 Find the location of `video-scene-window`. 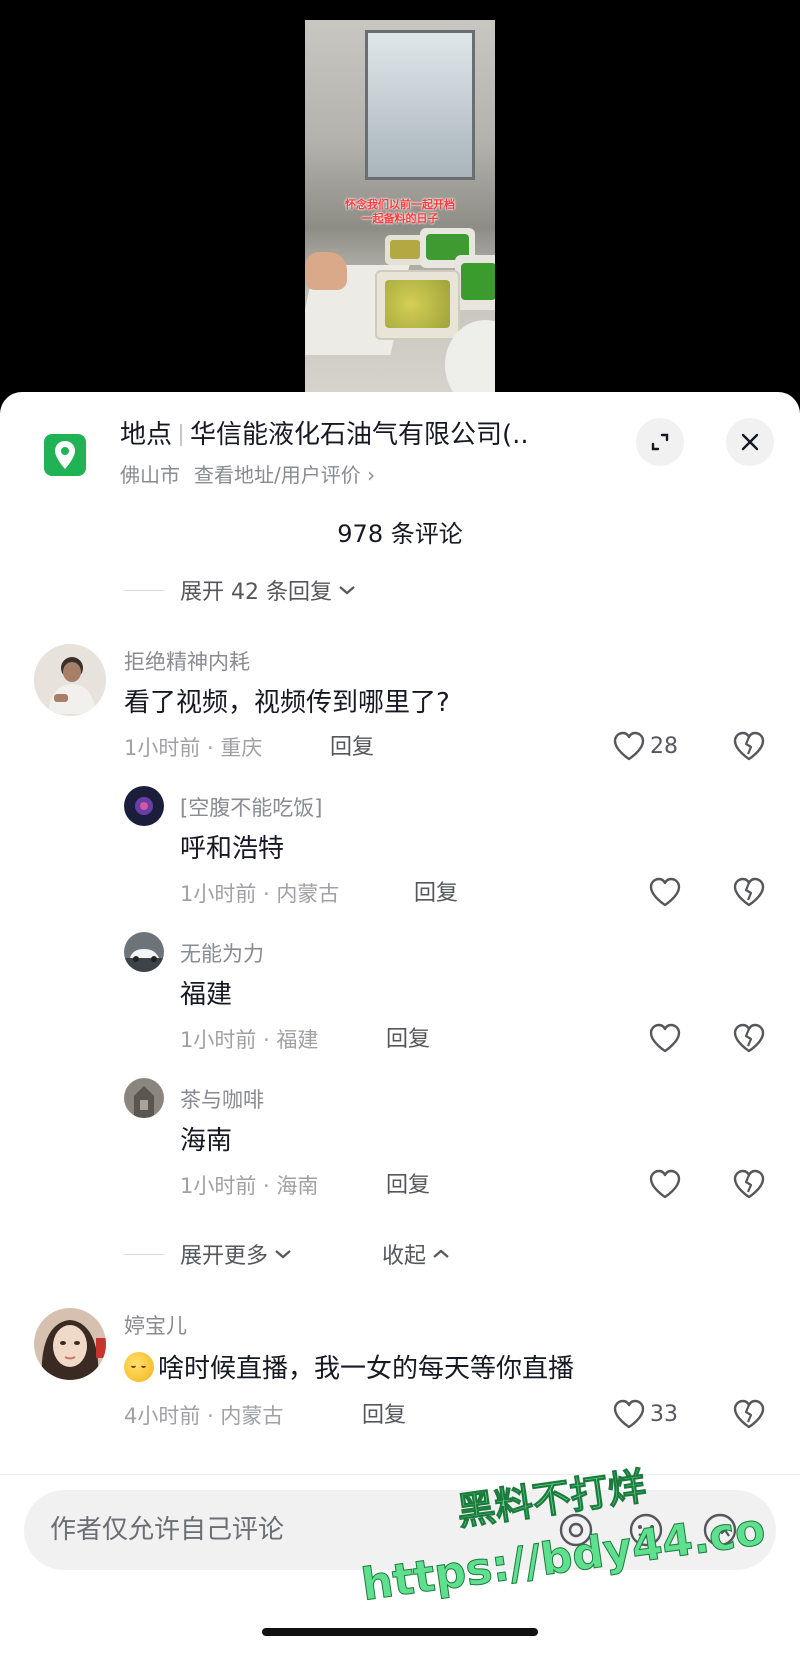

video-scene-window is located at coordinates (420, 105).